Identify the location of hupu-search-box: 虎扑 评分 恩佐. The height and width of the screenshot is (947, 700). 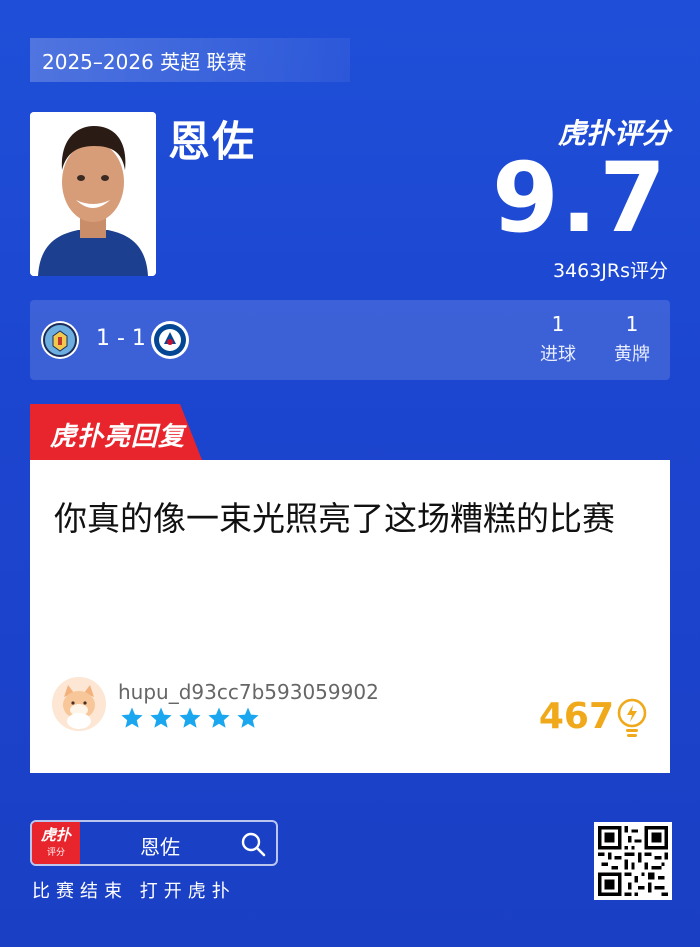
(154, 843).